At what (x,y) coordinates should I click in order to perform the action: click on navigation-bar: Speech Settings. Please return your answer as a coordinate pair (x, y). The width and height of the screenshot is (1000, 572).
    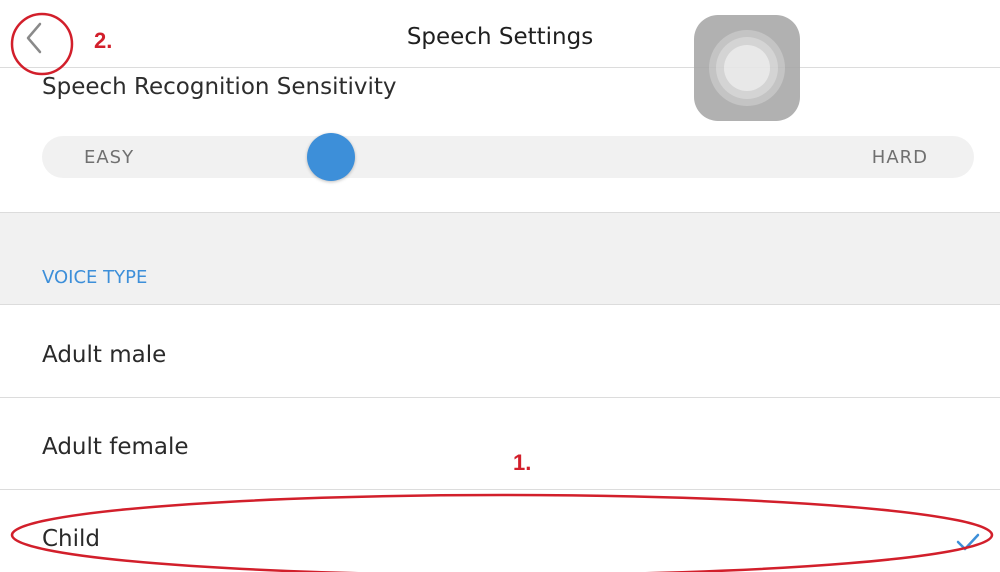
    Looking at the image, I should click on (500, 34).